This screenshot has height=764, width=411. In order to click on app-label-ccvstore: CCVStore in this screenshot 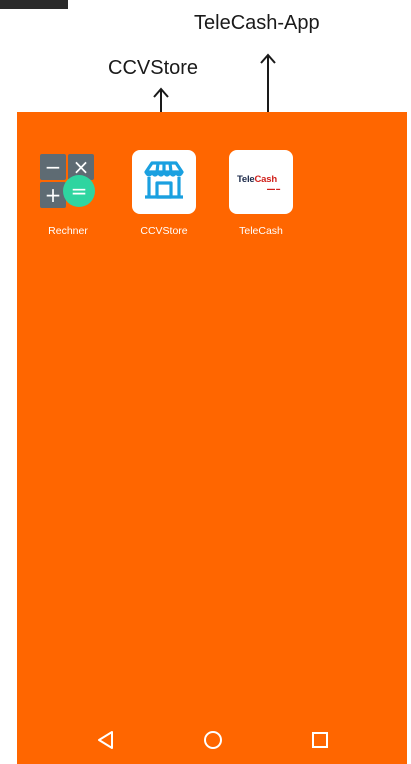, I will do `click(164, 231)`.